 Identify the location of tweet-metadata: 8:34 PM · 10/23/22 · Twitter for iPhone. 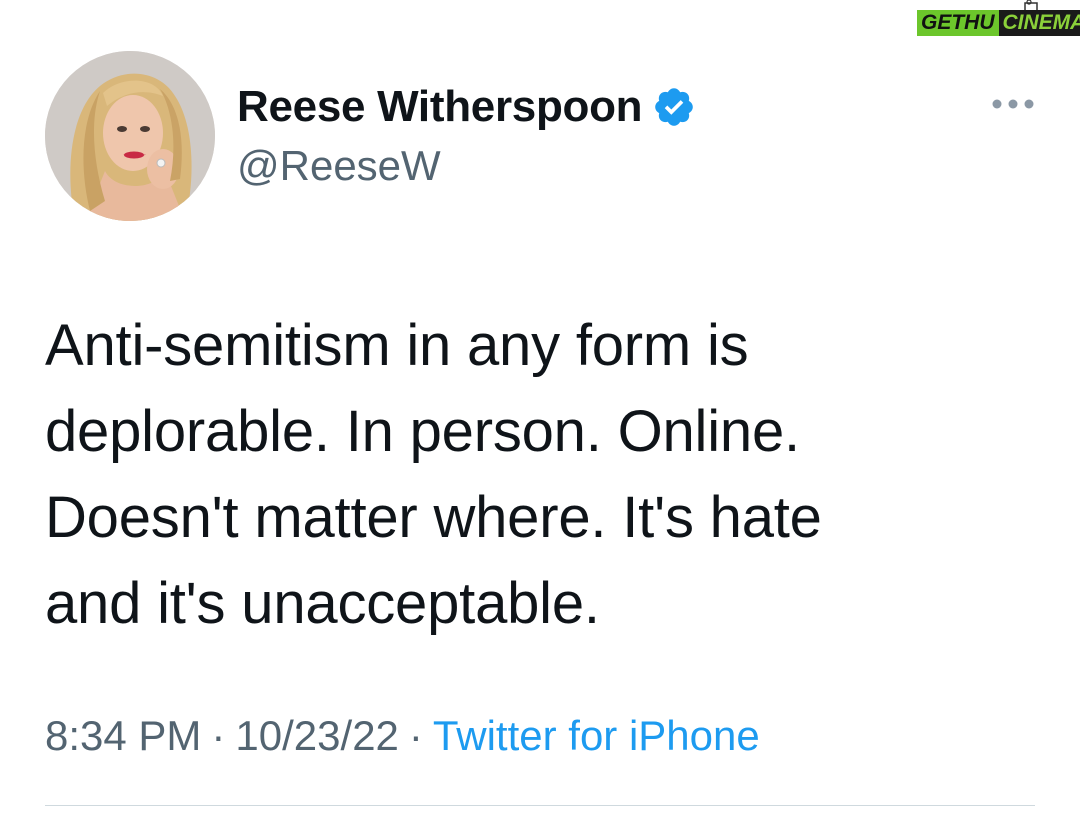
(402, 736).